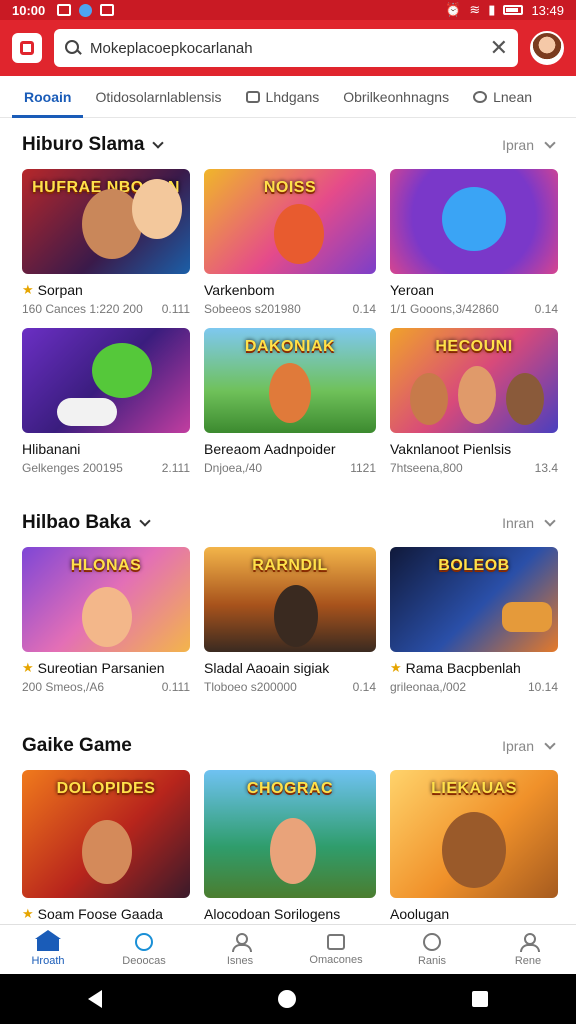 The height and width of the screenshot is (1024, 576). I want to click on card-meta: Gelkenges 200195, so click(72, 468).